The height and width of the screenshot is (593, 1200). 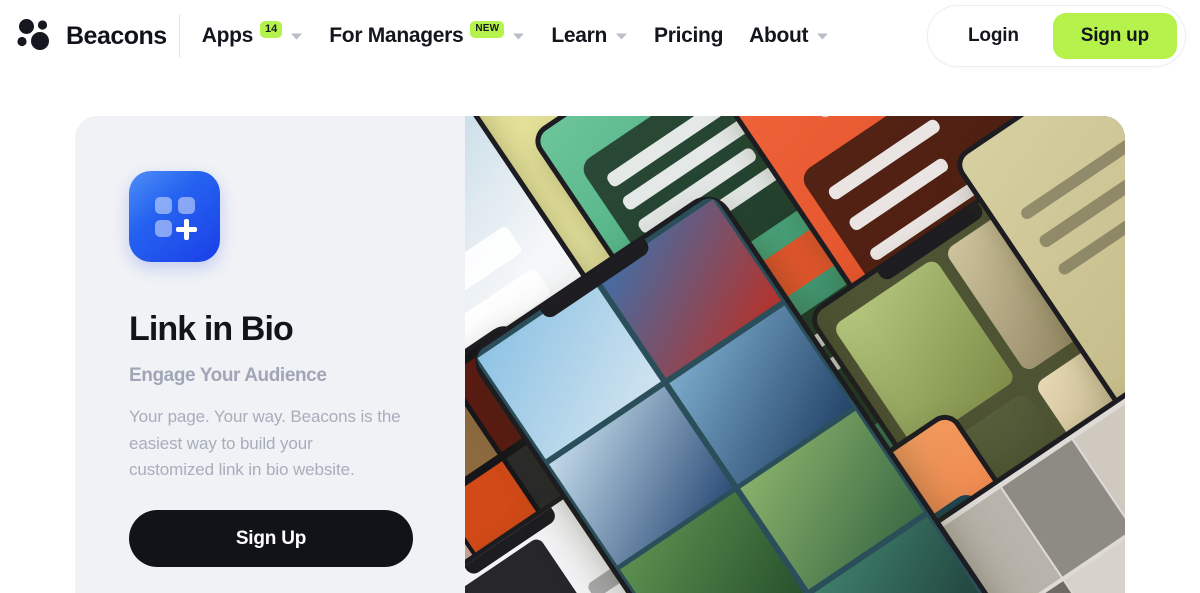 I want to click on plus-icon-vertical, so click(x=186, y=229).